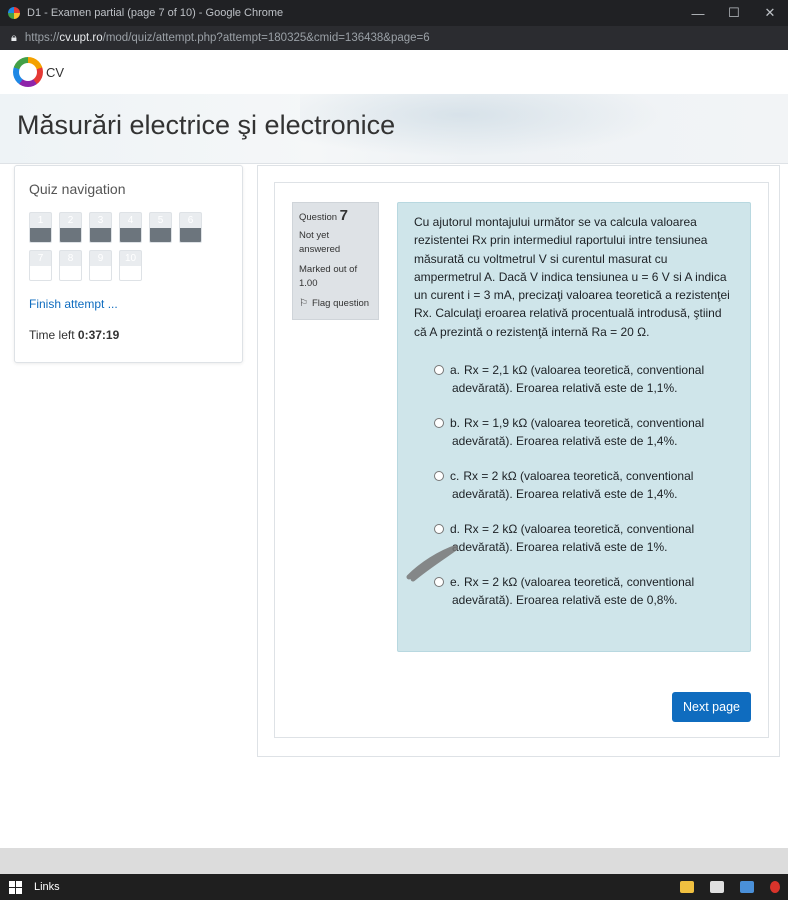  What do you see at coordinates (687, 887) in the screenshot?
I see `file-explorer-icon` at bounding box center [687, 887].